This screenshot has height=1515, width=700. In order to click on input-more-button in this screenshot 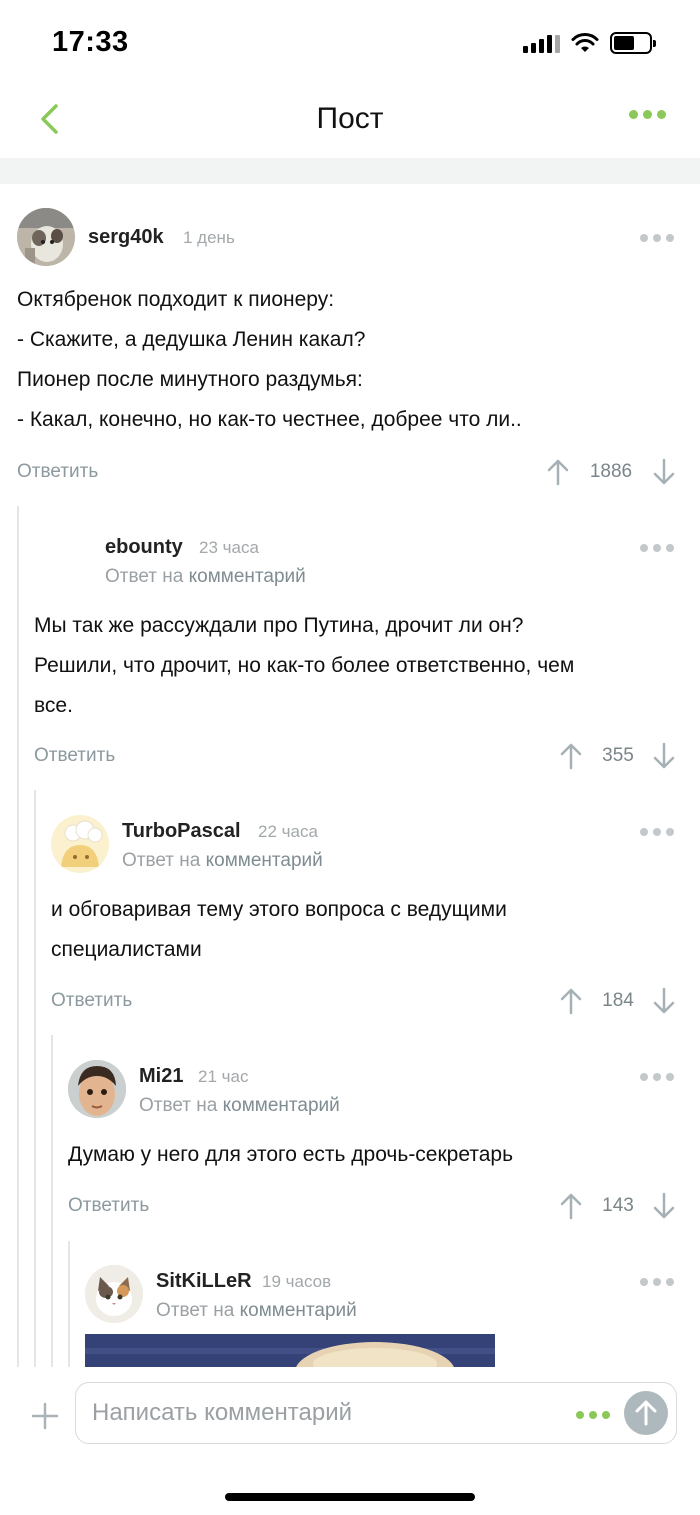, I will do `click(593, 1415)`.